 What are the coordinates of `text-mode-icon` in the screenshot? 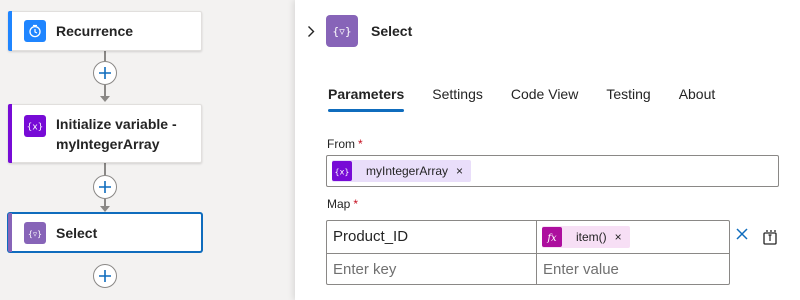 It's located at (770, 237).